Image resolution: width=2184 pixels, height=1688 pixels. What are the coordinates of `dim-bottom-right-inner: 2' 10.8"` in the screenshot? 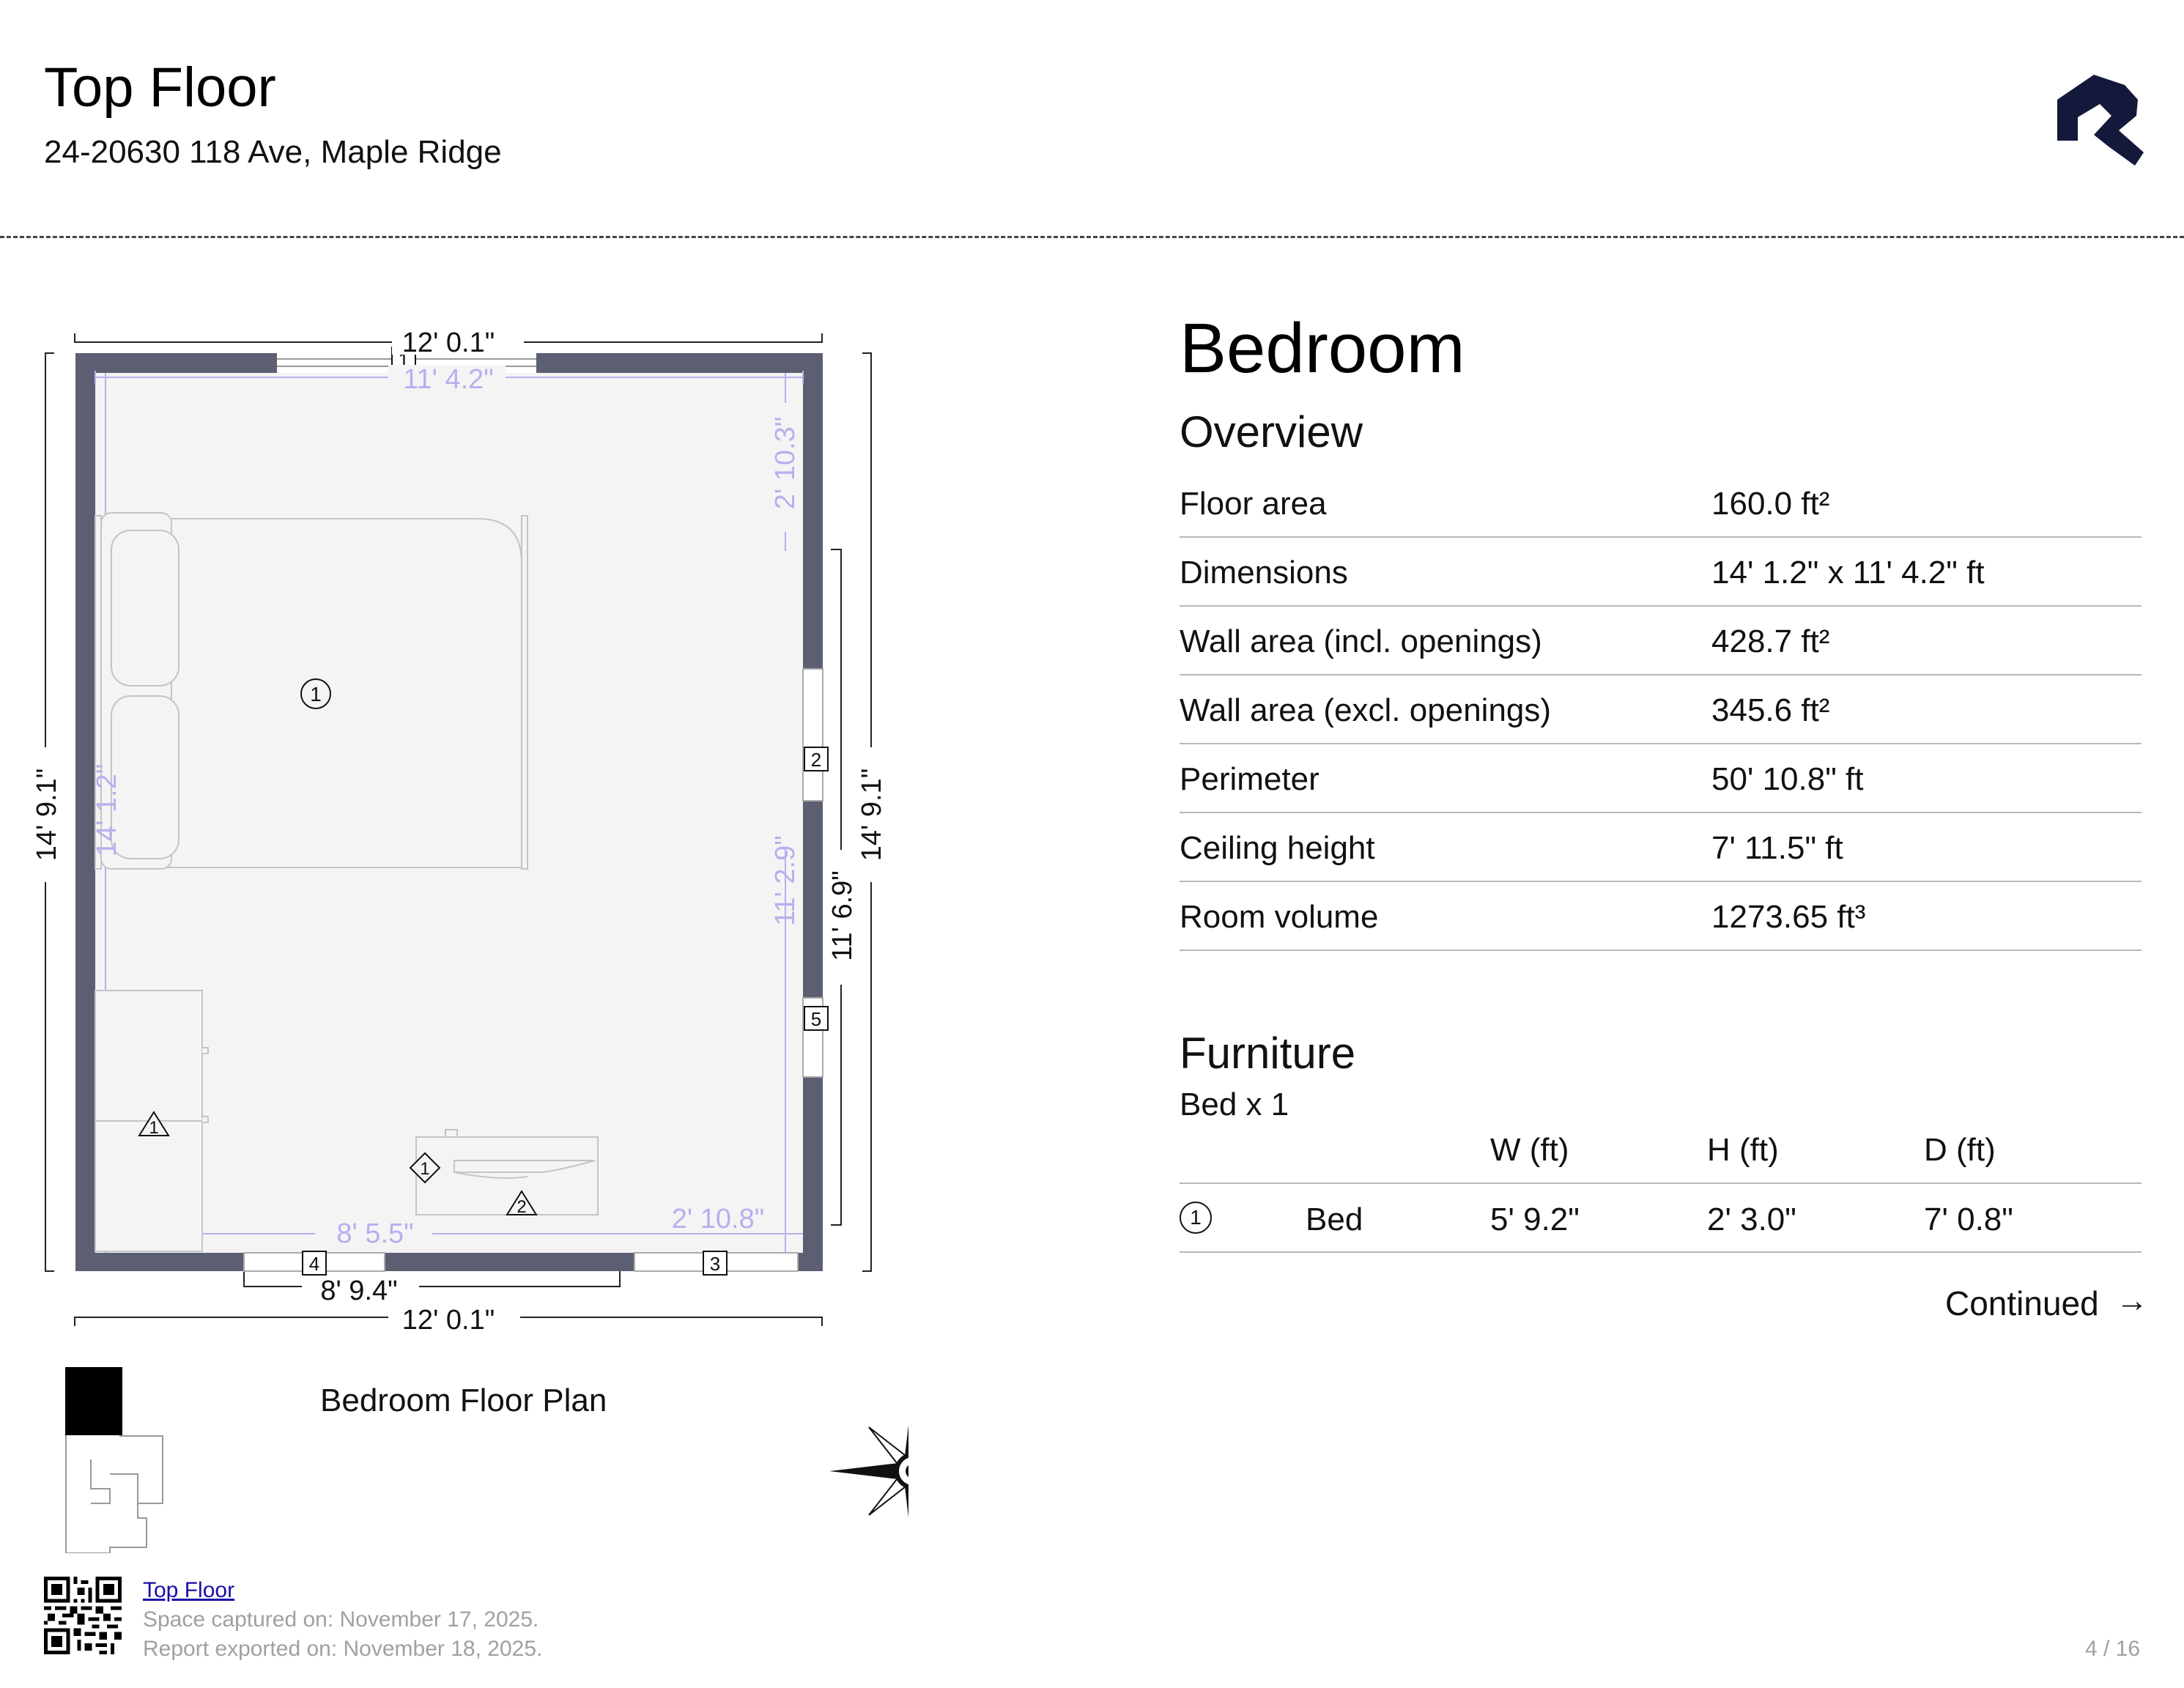 It's located at (718, 1219).